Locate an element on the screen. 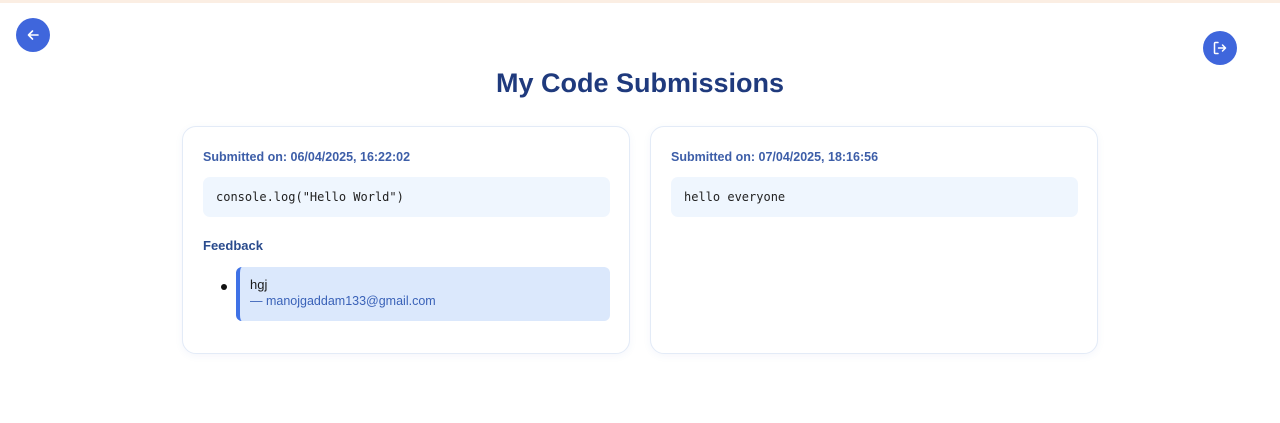  submission-date: Submitted on: 07/04/2025, 18:16:56 is located at coordinates (775, 157).